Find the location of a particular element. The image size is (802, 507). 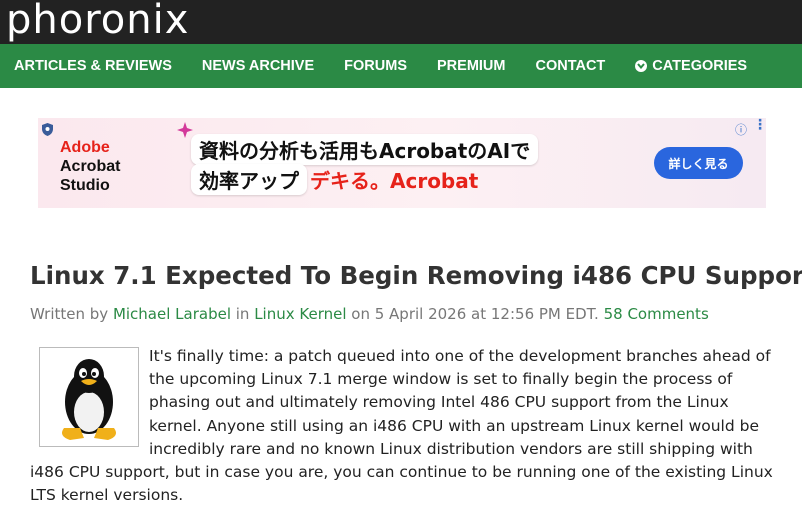

nav-premium: PREMIUM is located at coordinates (471, 66).